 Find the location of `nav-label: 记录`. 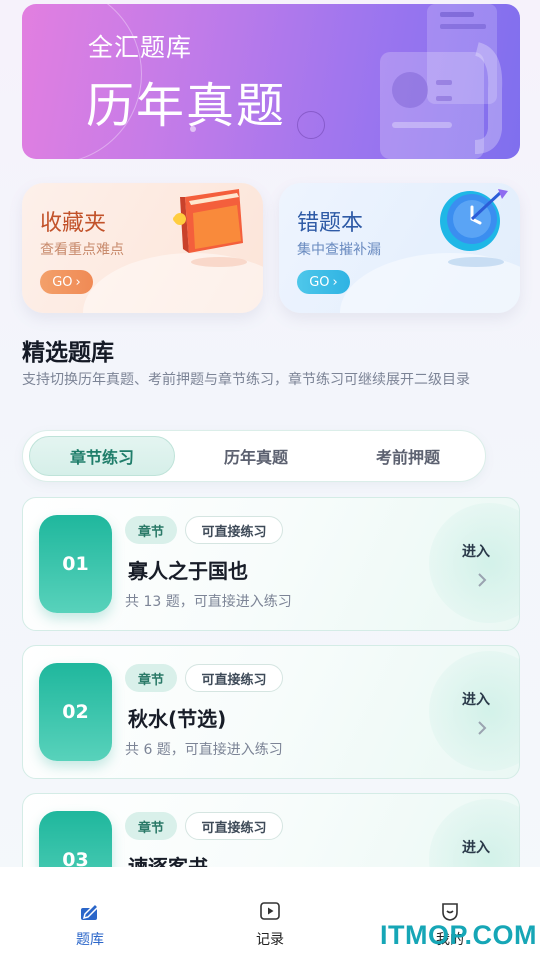

nav-label: 记录 is located at coordinates (270, 940).